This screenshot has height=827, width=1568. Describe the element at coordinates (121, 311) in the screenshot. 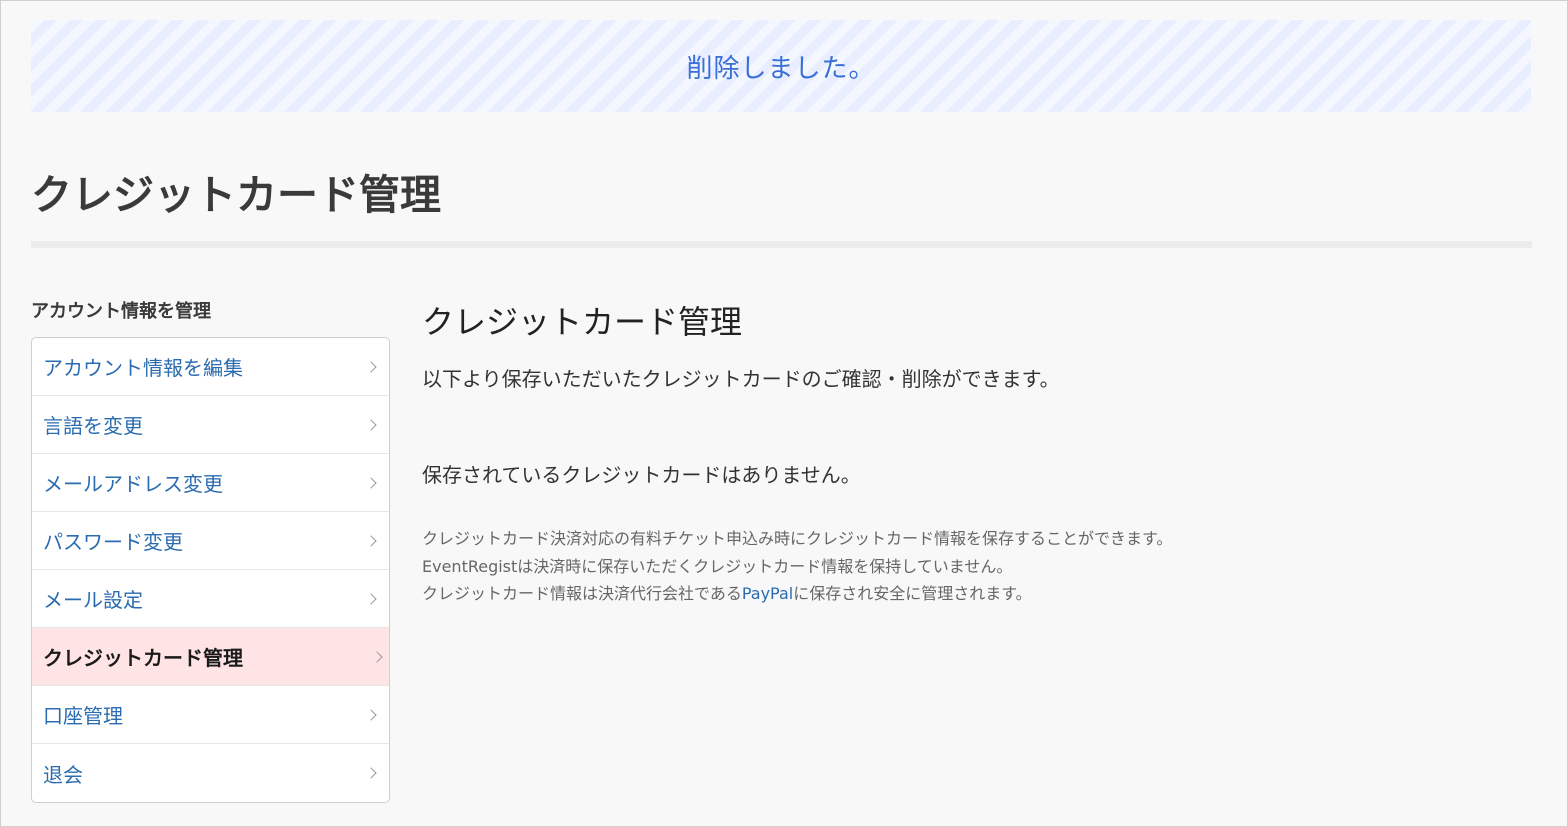

I see `sidebar-heading: アカウント情報を管理` at that location.